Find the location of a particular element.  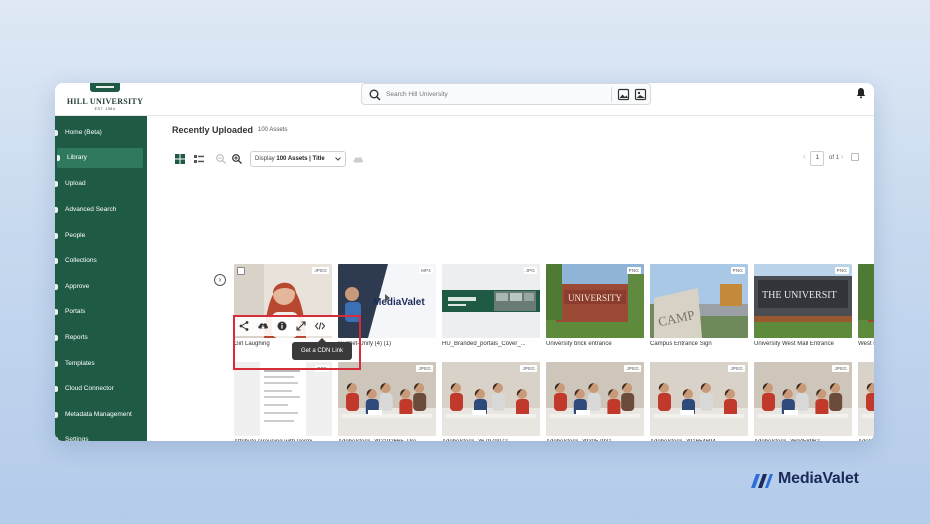

asset-tile: JPEG AdobeStock_393057931 is located at coordinates (595, 401).